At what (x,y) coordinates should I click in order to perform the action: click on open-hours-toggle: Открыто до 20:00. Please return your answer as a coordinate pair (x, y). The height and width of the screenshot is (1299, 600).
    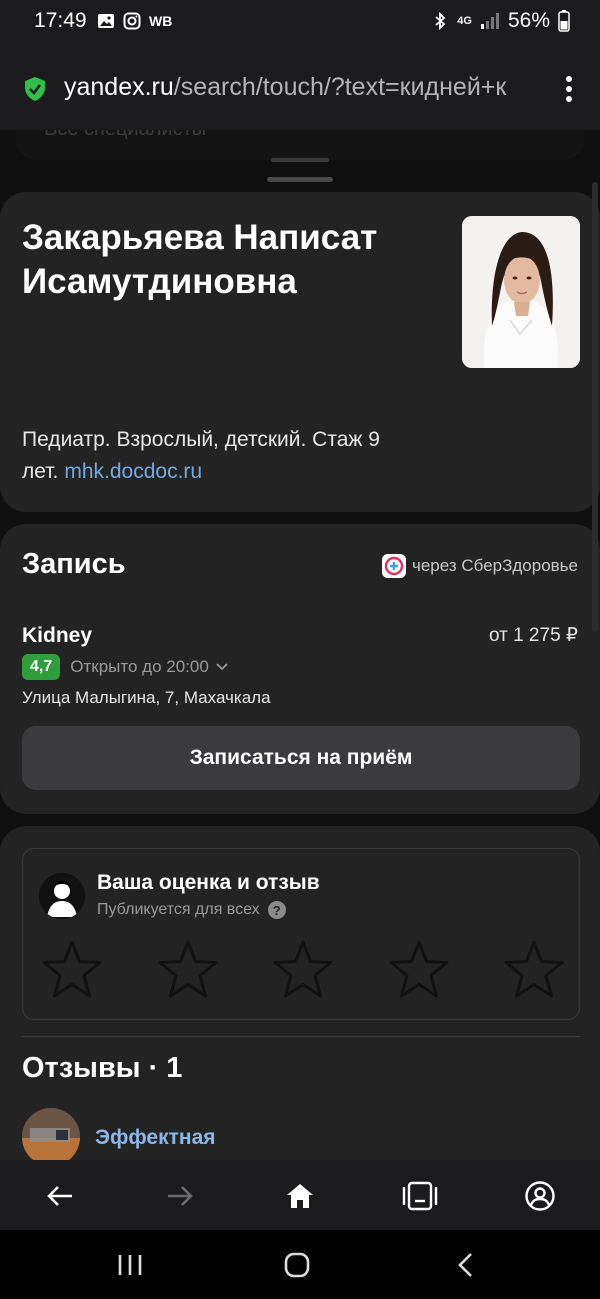
    Looking at the image, I should click on (149, 667).